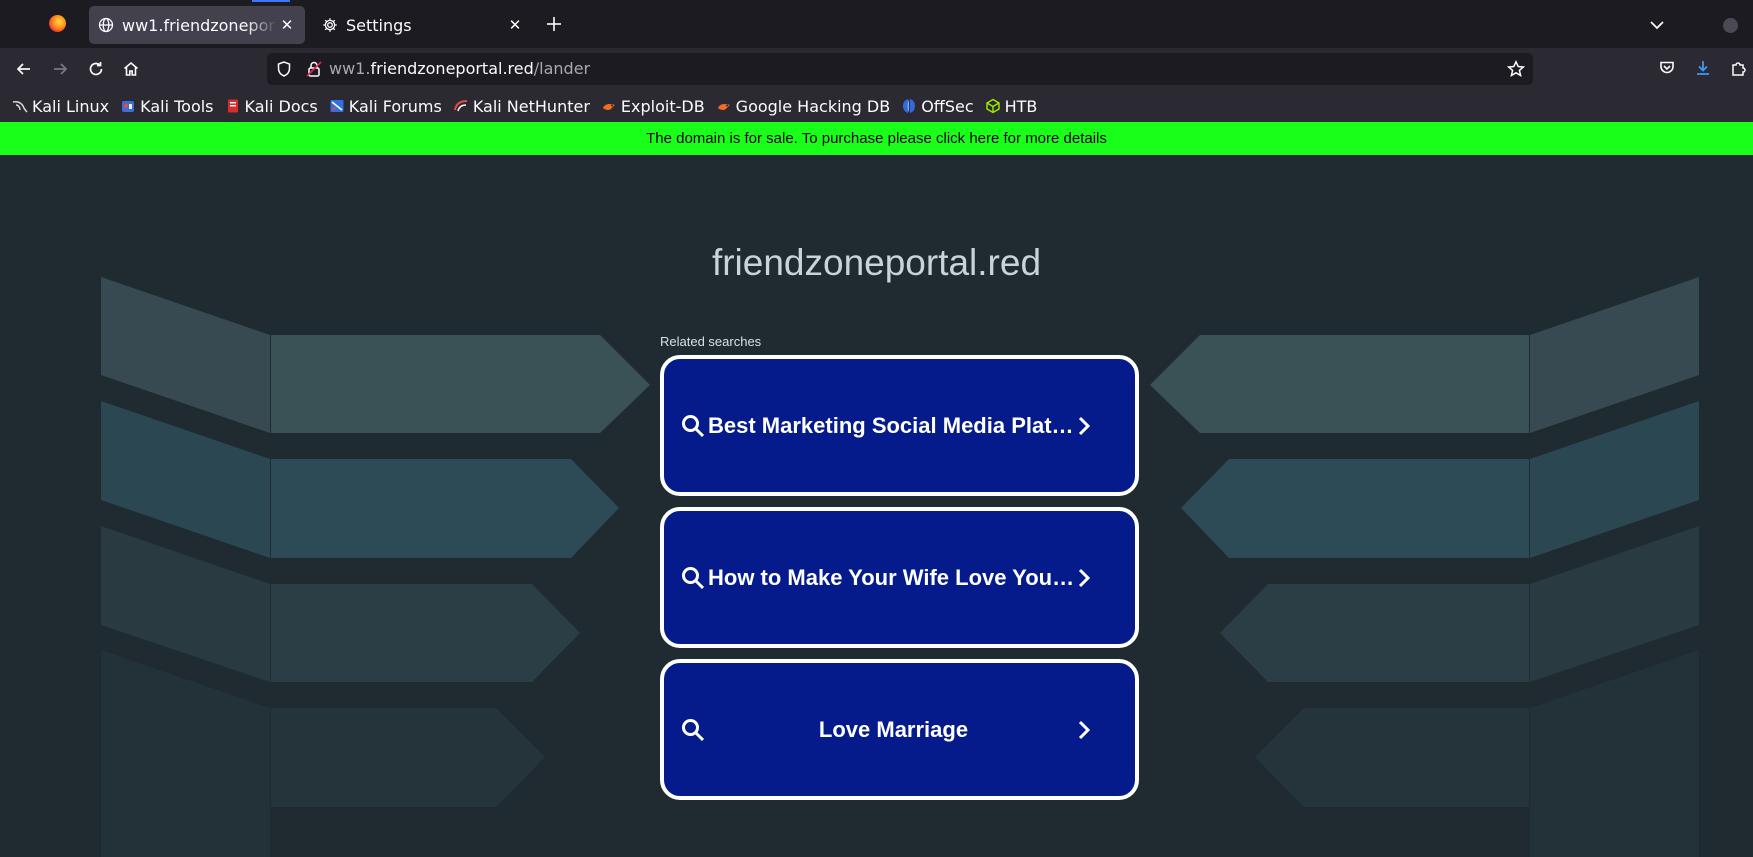 This screenshot has width=1753, height=857. What do you see at coordinates (379, 25) in the screenshot?
I see `tab-title: Settings` at bounding box center [379, 25].